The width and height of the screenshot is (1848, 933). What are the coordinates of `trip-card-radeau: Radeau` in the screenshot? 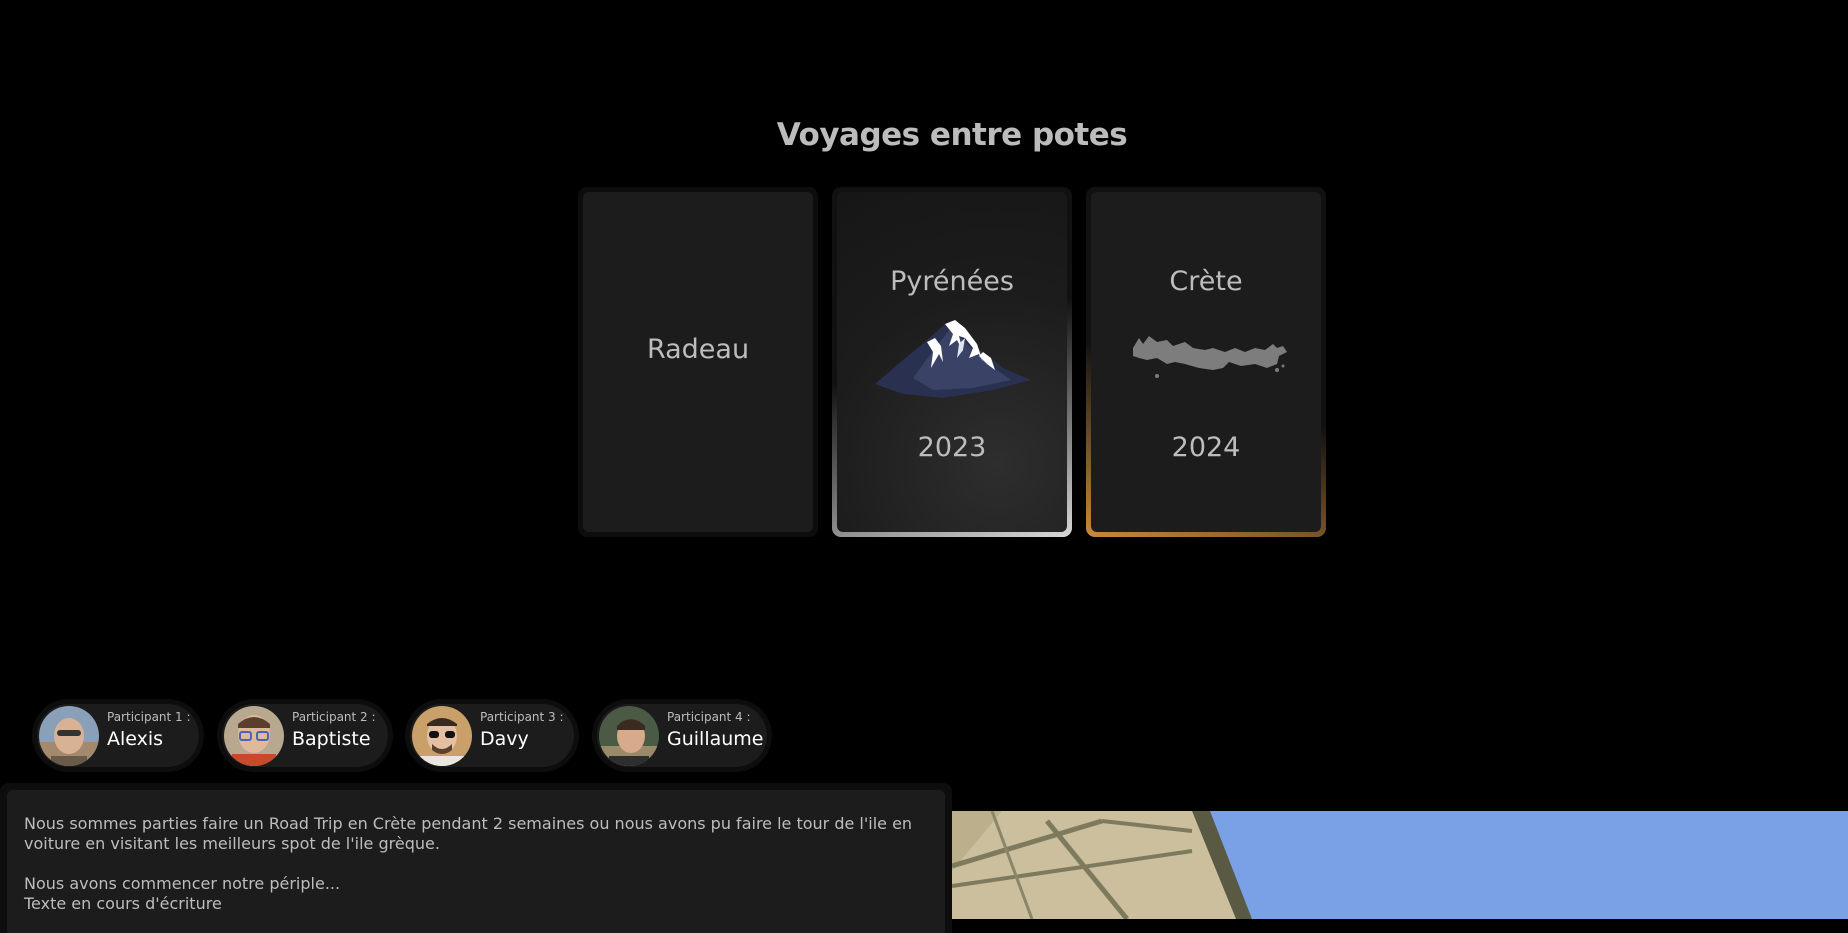 It's located at (698, 362).